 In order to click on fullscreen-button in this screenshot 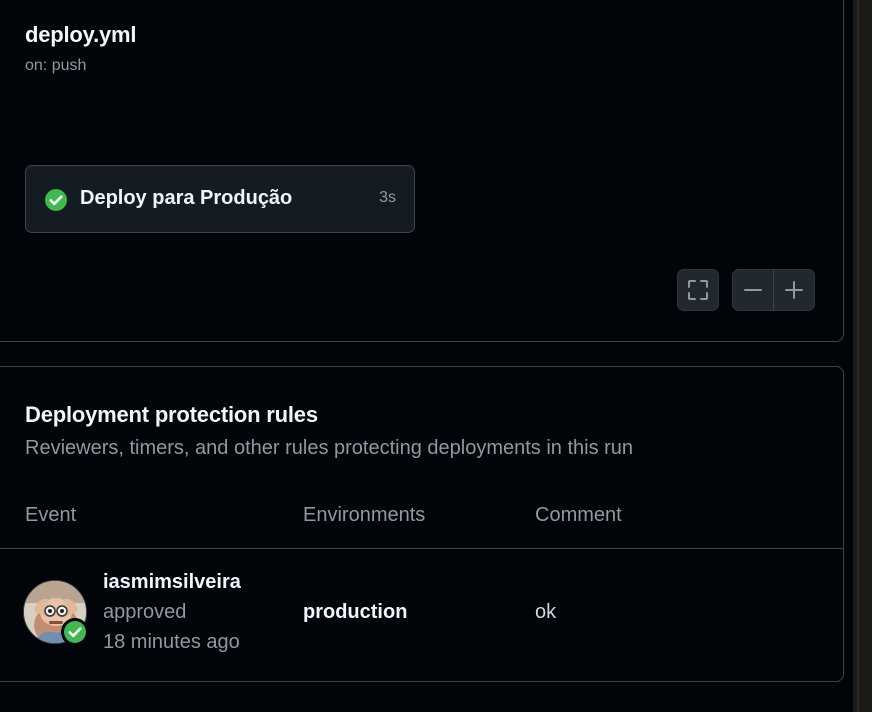, I will do `click(698, 290)`.